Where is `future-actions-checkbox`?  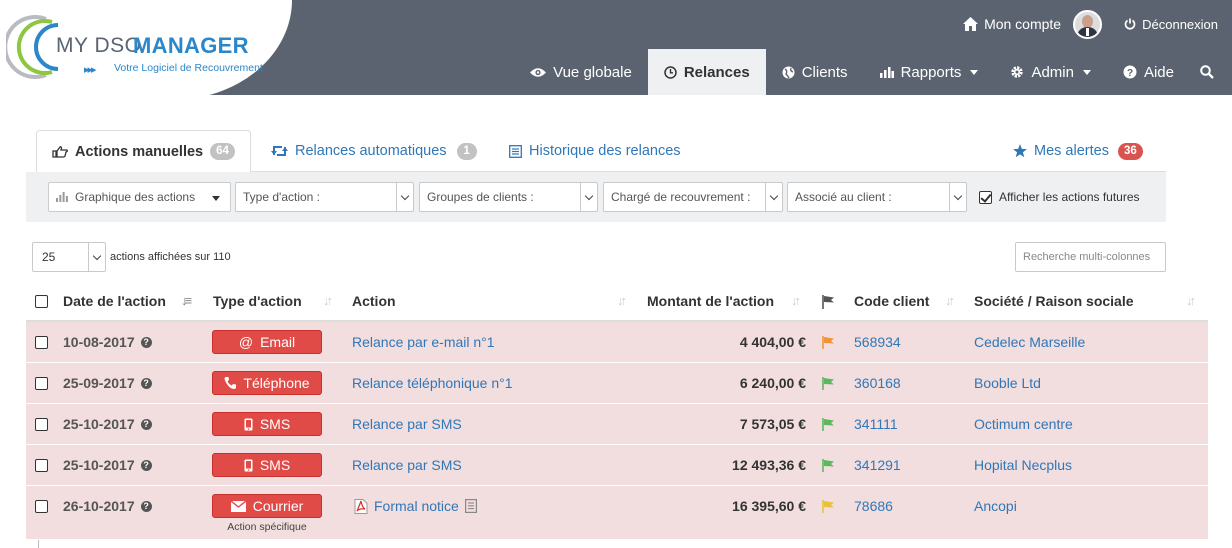
future-actions-checkbox is located at coordinates (985, 197).